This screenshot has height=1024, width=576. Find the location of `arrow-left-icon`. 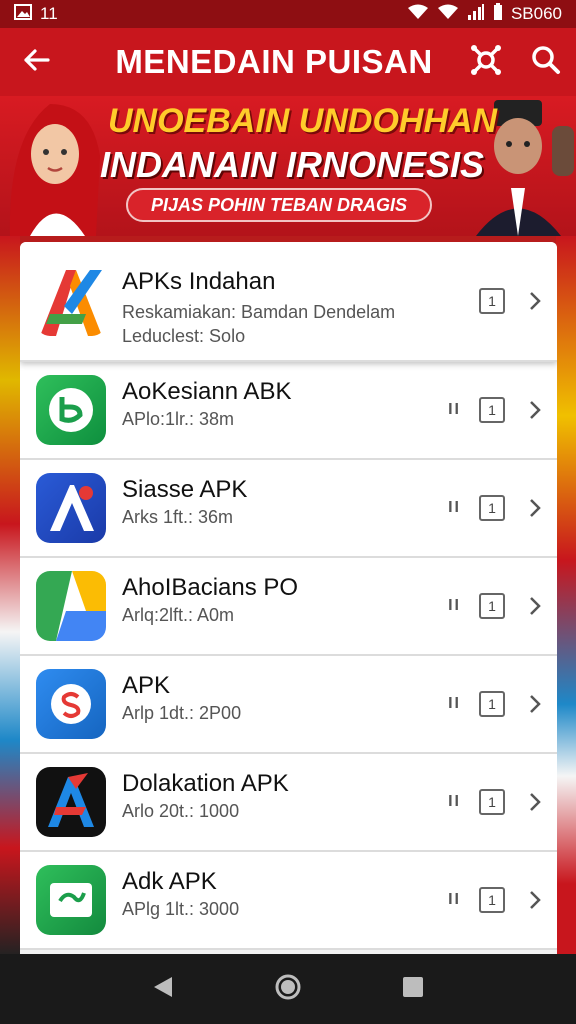

arrow-left-icon is located at coordinates (36, 62).